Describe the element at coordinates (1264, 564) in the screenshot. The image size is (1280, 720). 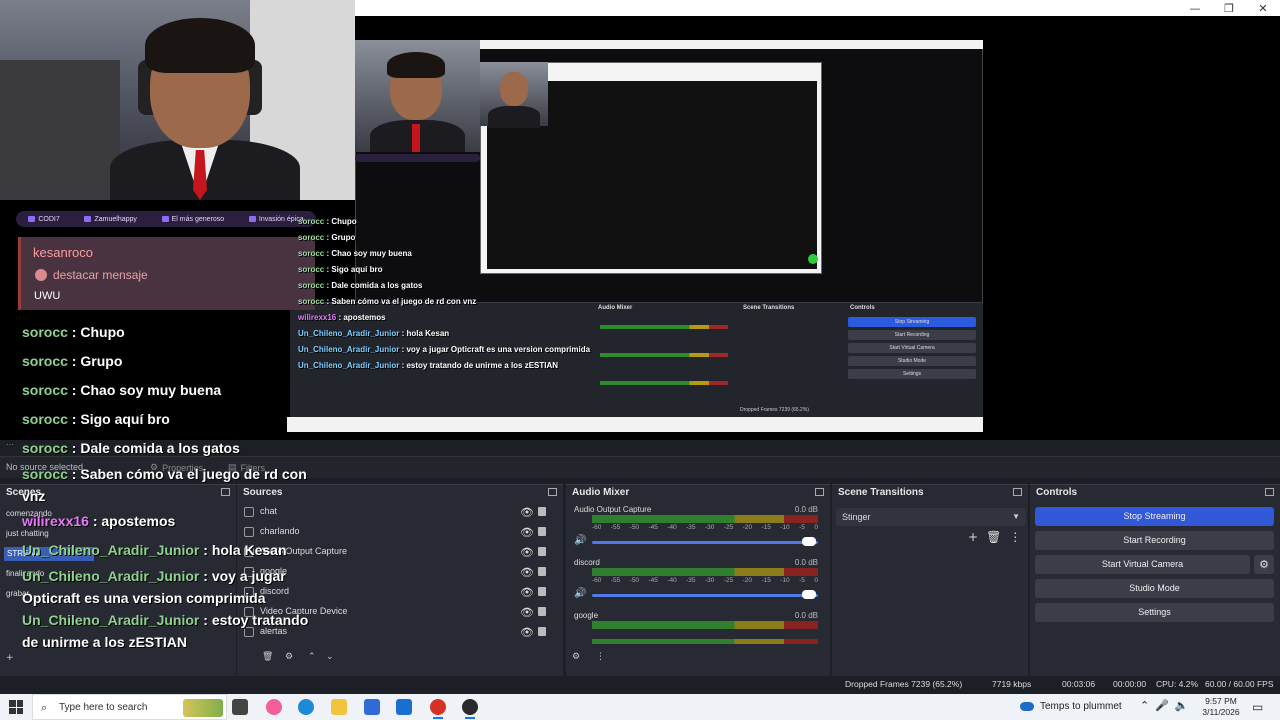
I see `virtual-camera-gear-icon: ⚙` at that location.